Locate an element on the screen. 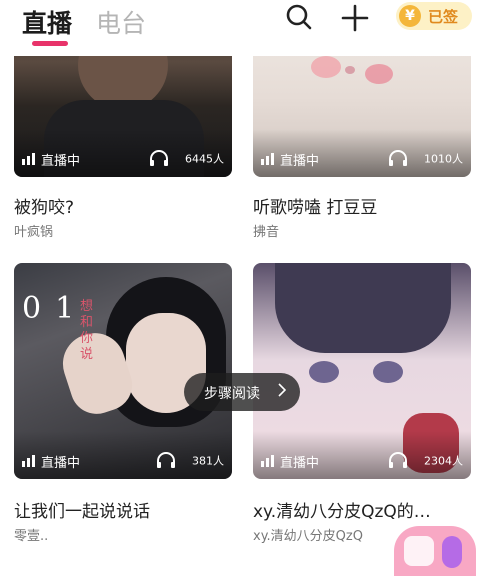 Image resolution: width=486 pixels, height=576 pixels. card-host: 拂音 is located at coordinates (266, 232).